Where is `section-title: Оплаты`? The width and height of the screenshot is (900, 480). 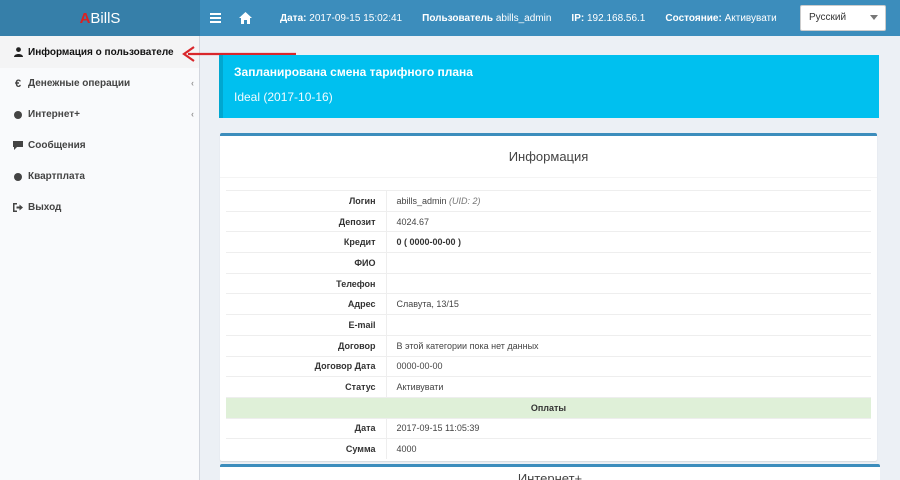
section-title: Оплаты is located at coordinates (548, 407).